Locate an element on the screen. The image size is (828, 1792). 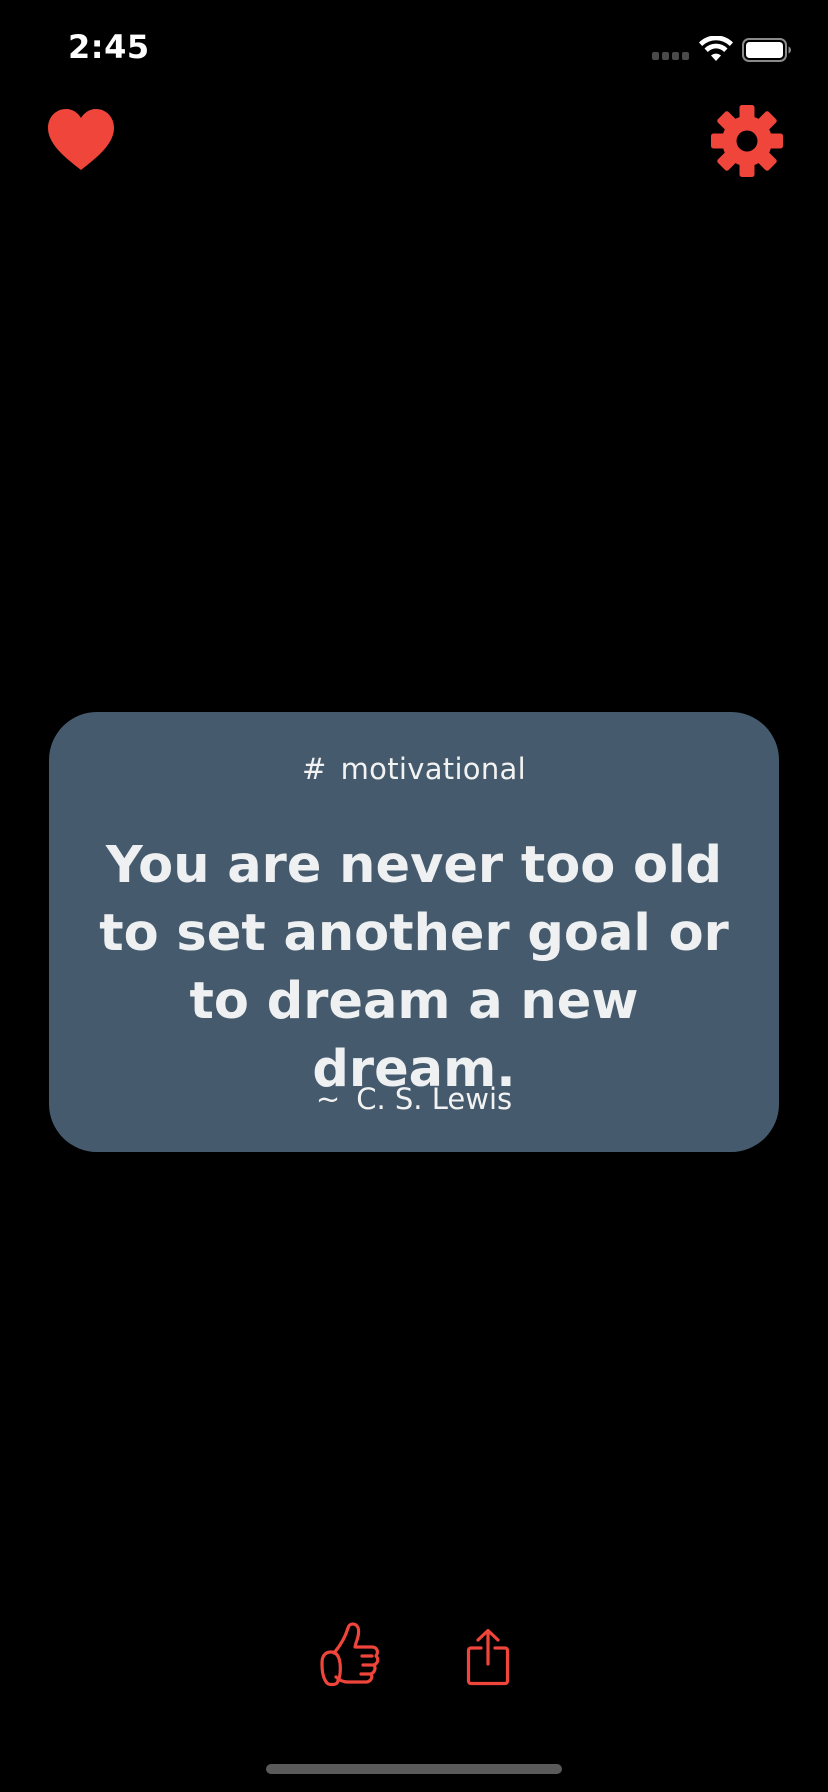
status-bar: 2:45 is located at coordinates (414, 50).